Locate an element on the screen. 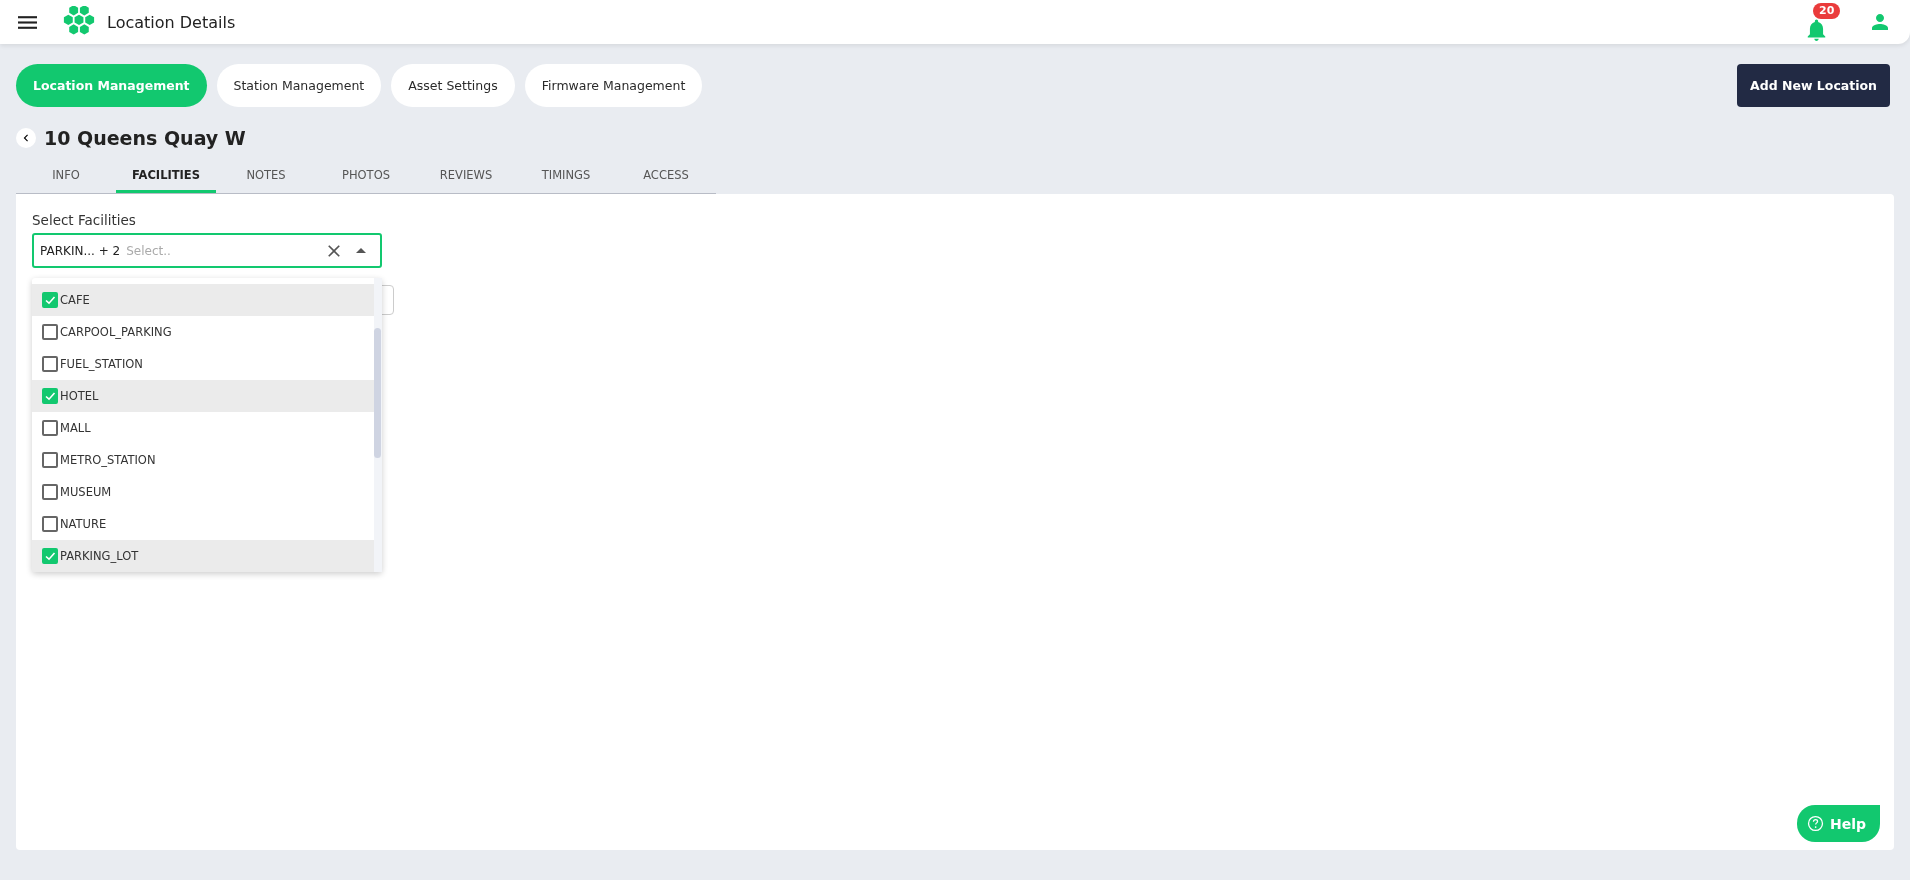  dropdown-option: FUEL_STATION is located at coordinates (203, 364).